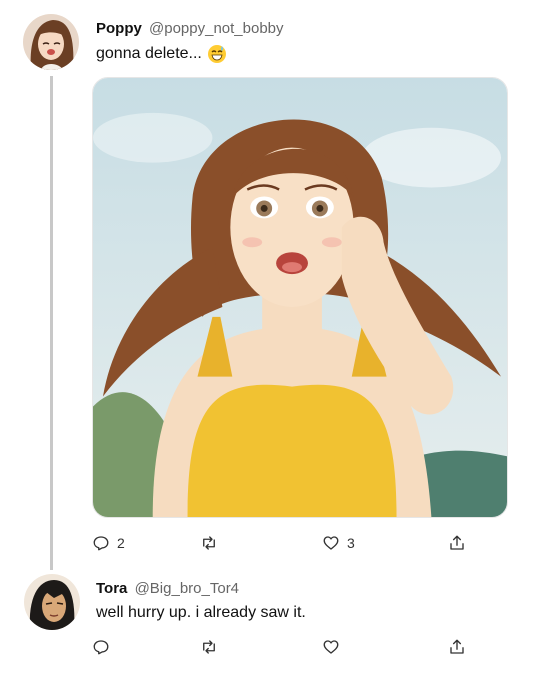 This screenshot has height=680, width=544. What do you see at coordinates (119, 28) in the screenshot?
I see `display-name: Poppy` at bounding box center [119, 28].